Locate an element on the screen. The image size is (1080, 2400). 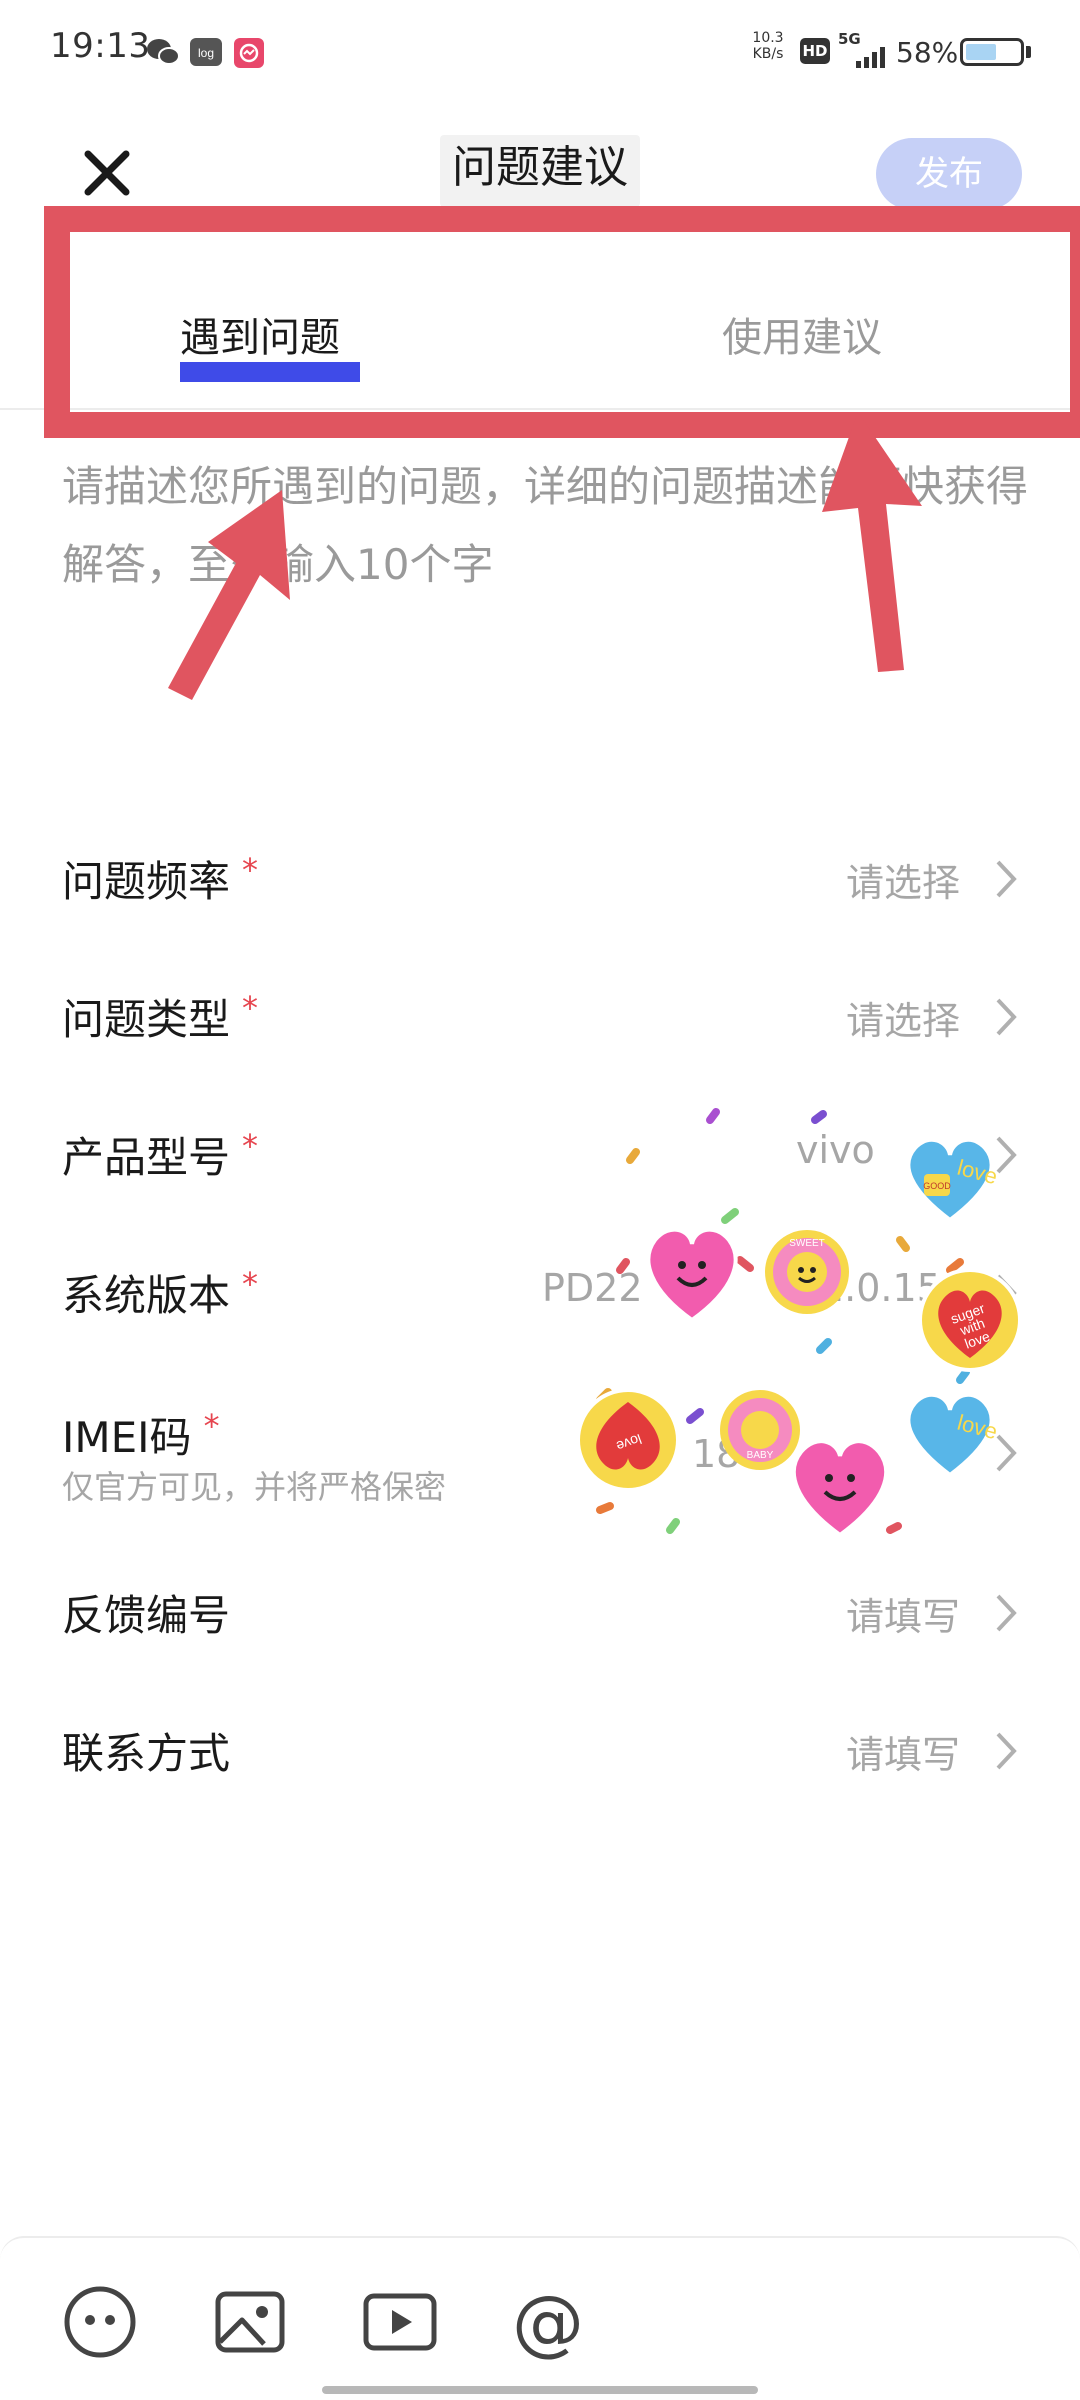
svg-text: GOOD is located at coordinates (937, 1186).